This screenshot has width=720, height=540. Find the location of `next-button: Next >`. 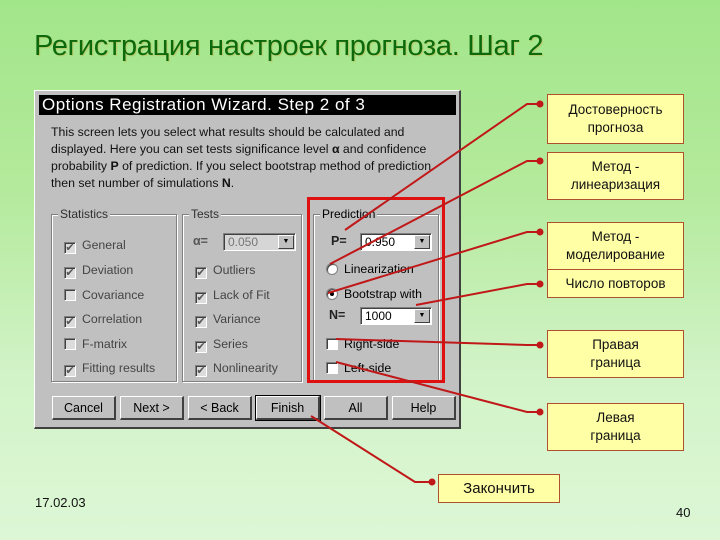

next-button: Next > is located at coordinates (152, 408).